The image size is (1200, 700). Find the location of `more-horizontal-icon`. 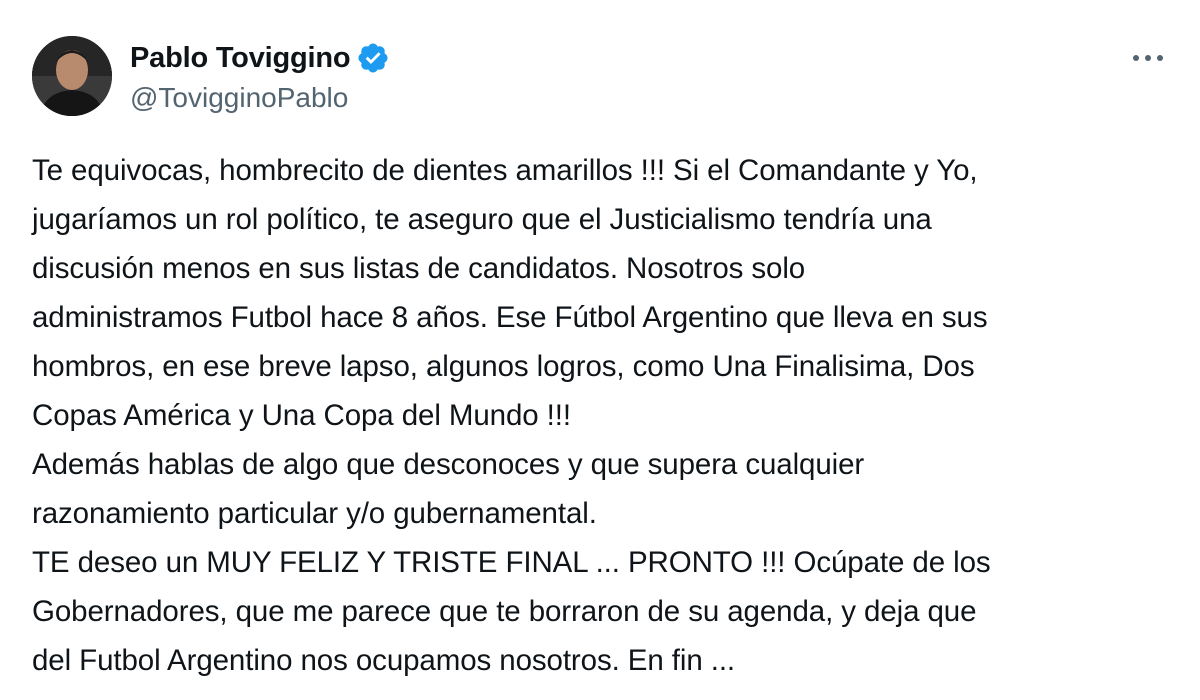

more-horizontal-icon is located at coordinates (1148, 58).